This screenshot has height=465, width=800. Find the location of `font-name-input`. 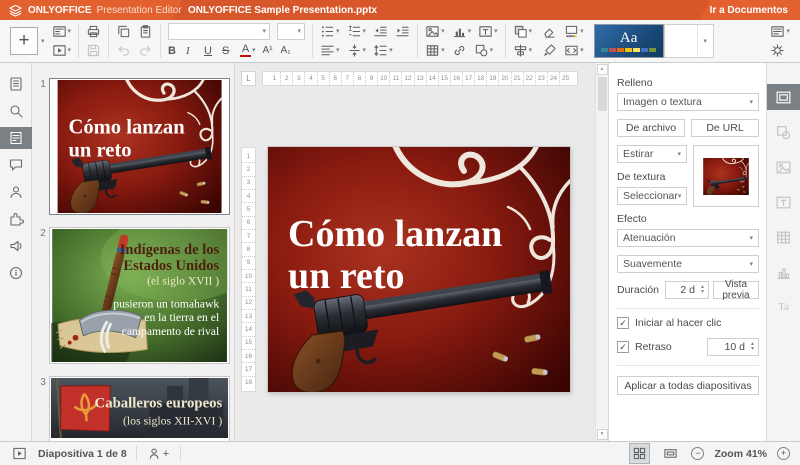

font-name-input is located at coordinates (217, 31).